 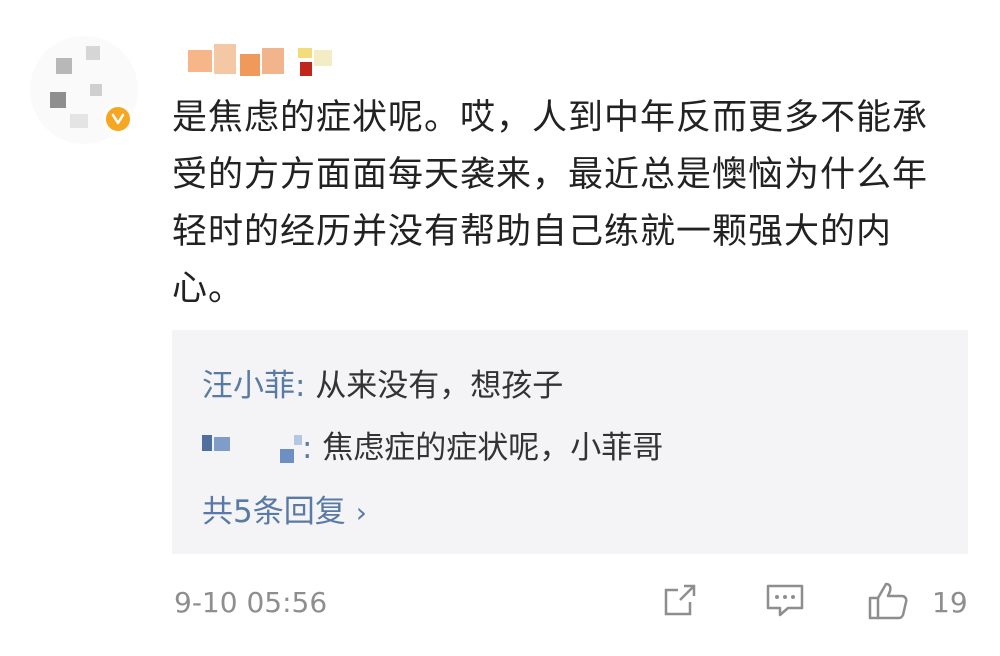 I want to click on like-count: 19, so click(x=950, y=602).